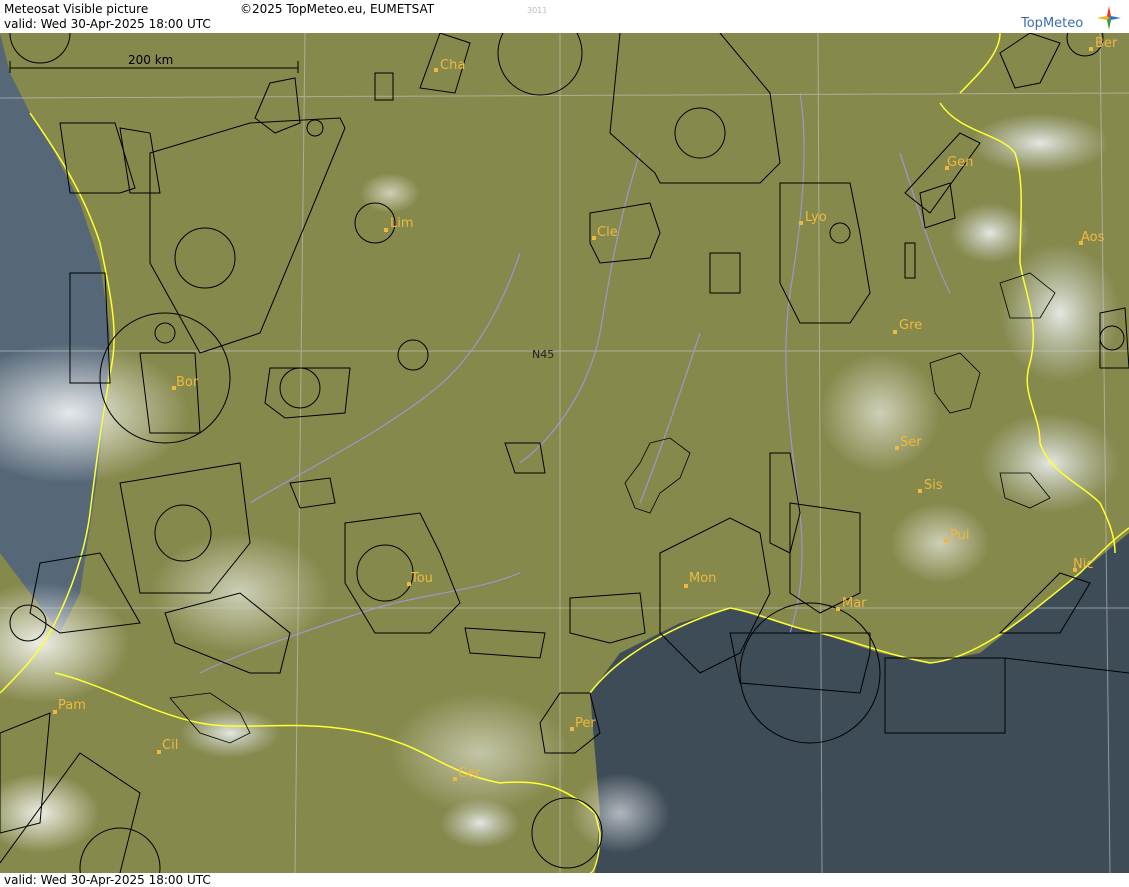 This screenshot has width=1129, height=887. I want to click on city-cer: Cer, so click(469, 773).